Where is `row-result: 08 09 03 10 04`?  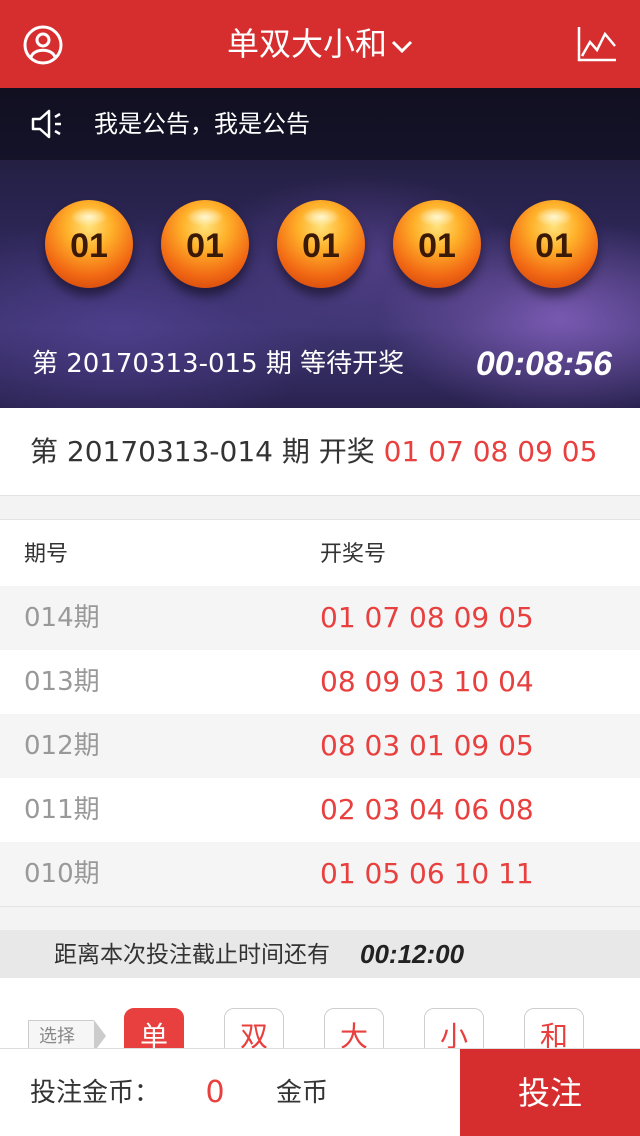 row-result: 08 09 03 10 04 is located at coordinates (427, 681).